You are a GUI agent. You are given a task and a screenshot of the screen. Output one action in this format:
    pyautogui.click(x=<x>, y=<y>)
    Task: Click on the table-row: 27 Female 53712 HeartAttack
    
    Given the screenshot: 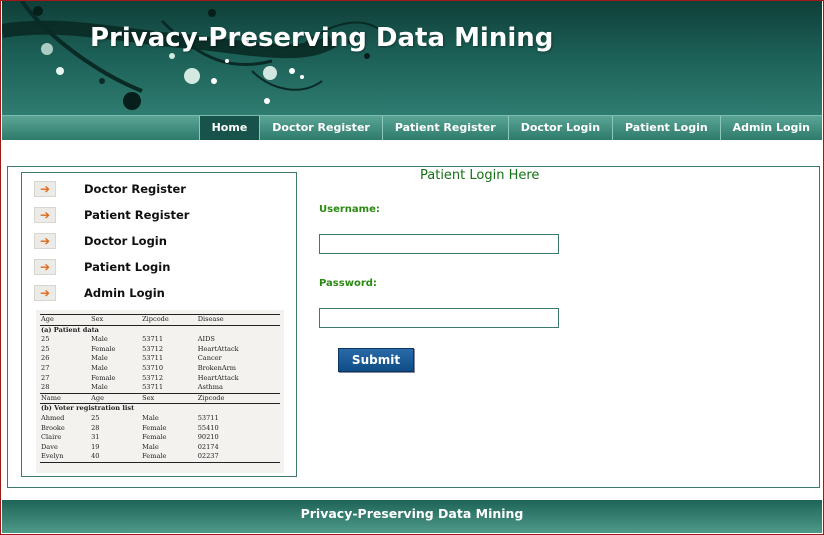 What is the action you would take?
    pyautogui.click(x=160, y=379)
    